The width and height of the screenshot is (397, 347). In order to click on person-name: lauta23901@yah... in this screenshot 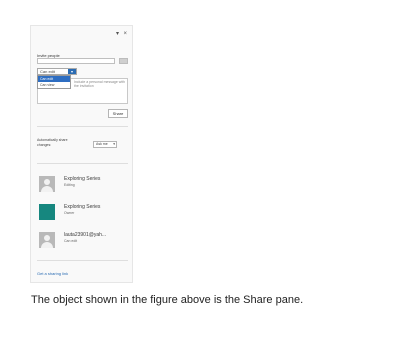, I will do `click(85, 235)`.